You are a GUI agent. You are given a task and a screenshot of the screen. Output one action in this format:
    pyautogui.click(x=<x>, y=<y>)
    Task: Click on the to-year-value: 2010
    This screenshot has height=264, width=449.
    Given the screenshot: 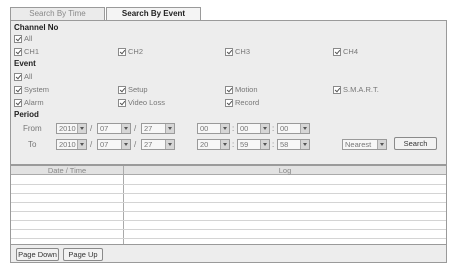 What is the action you would take?
    pyautogui.click(x=67, y=144)
    